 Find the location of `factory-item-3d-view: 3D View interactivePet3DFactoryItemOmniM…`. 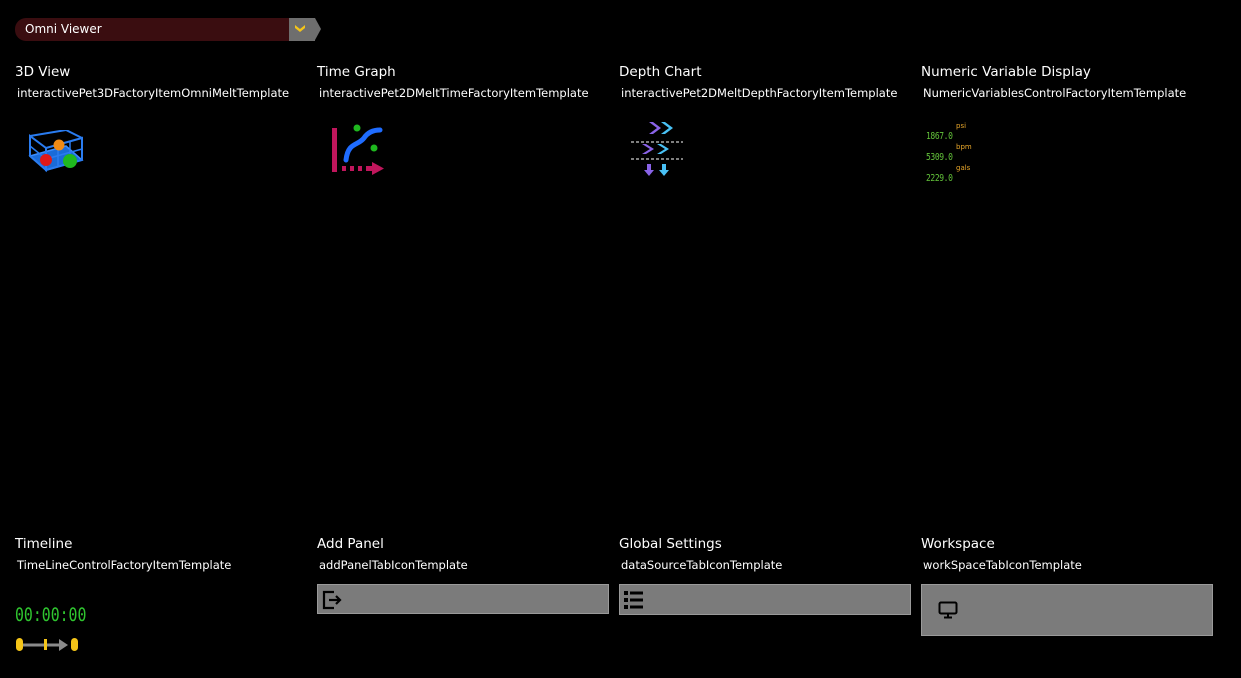

factory-item-3d-view: 3D View interactivePet3DFactoryItemOmniM… is located at coordinates (163, 82).